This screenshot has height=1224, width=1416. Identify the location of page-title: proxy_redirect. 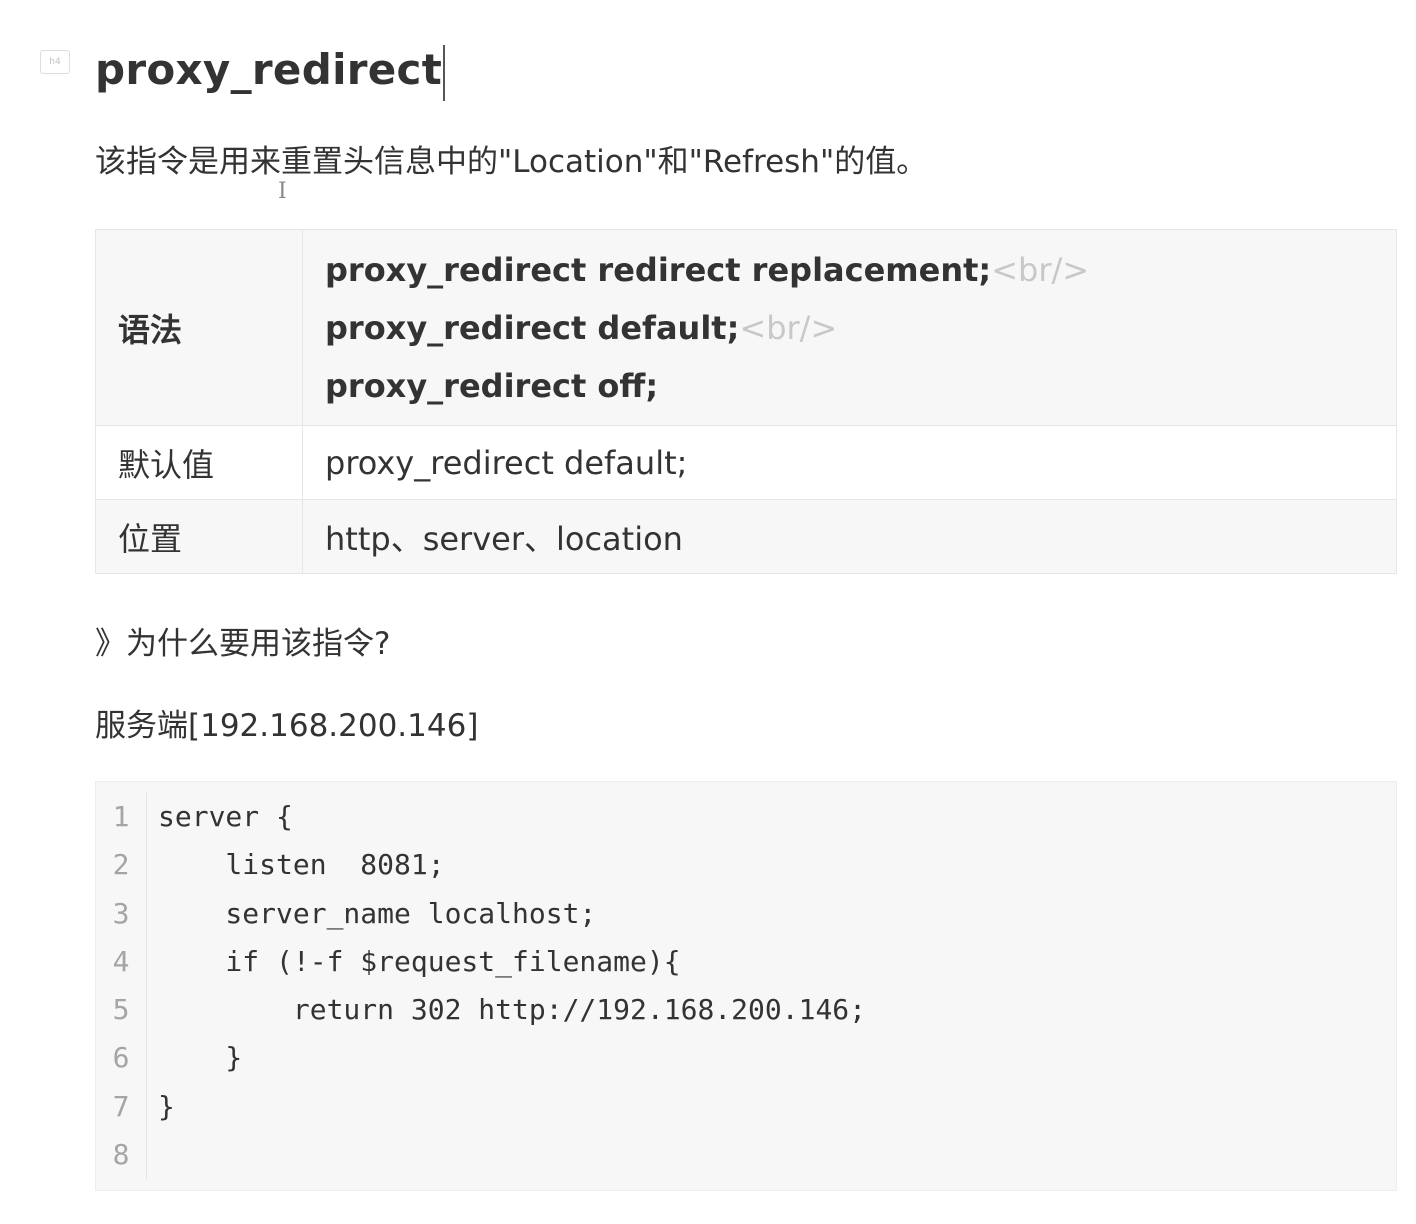
(270, 70).